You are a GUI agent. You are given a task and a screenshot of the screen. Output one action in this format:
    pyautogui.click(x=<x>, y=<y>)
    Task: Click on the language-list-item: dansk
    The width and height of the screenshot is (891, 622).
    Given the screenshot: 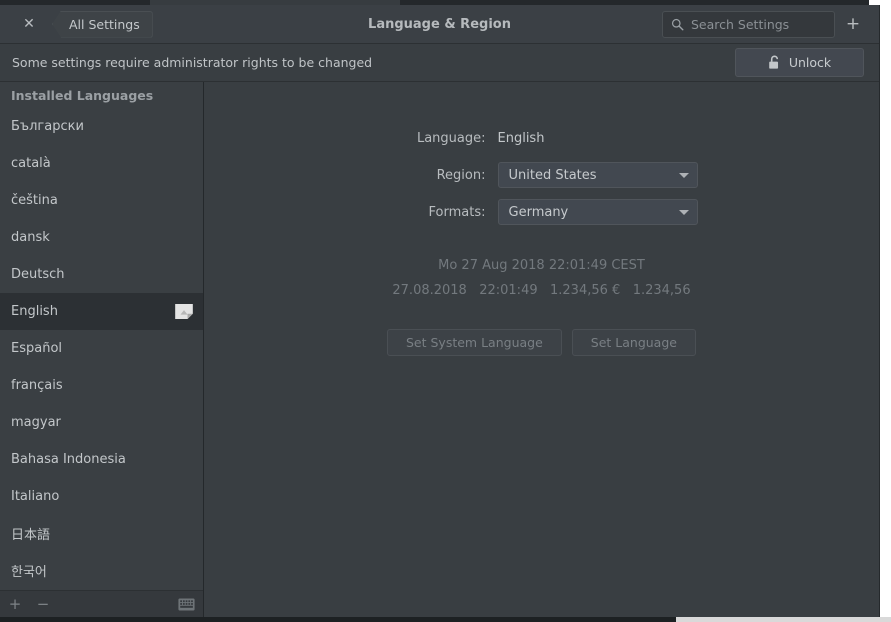 What is the action you would take?
    pyautogui.click(x=101, y=237)
    